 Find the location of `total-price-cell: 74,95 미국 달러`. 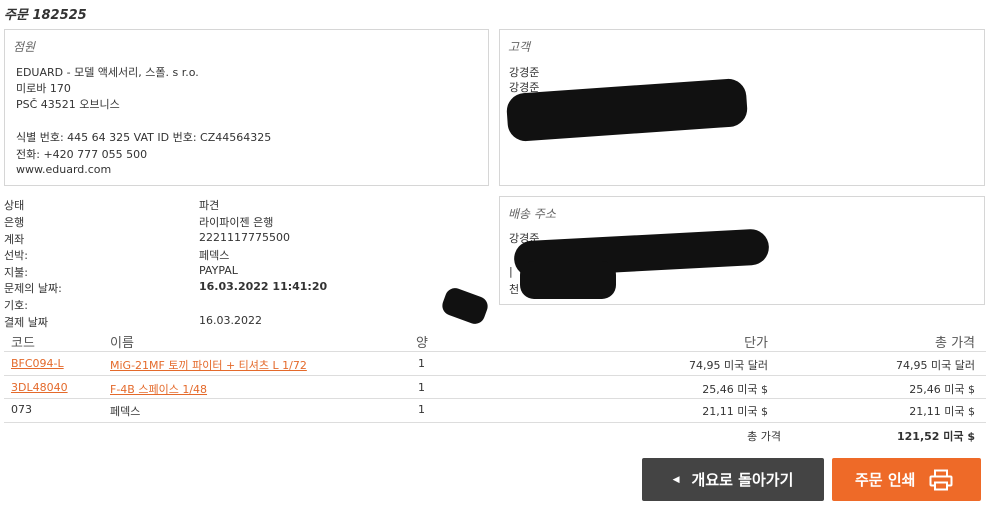

total-price-cell: 74,95 미국 달러 is located at coordinates (935, 365).